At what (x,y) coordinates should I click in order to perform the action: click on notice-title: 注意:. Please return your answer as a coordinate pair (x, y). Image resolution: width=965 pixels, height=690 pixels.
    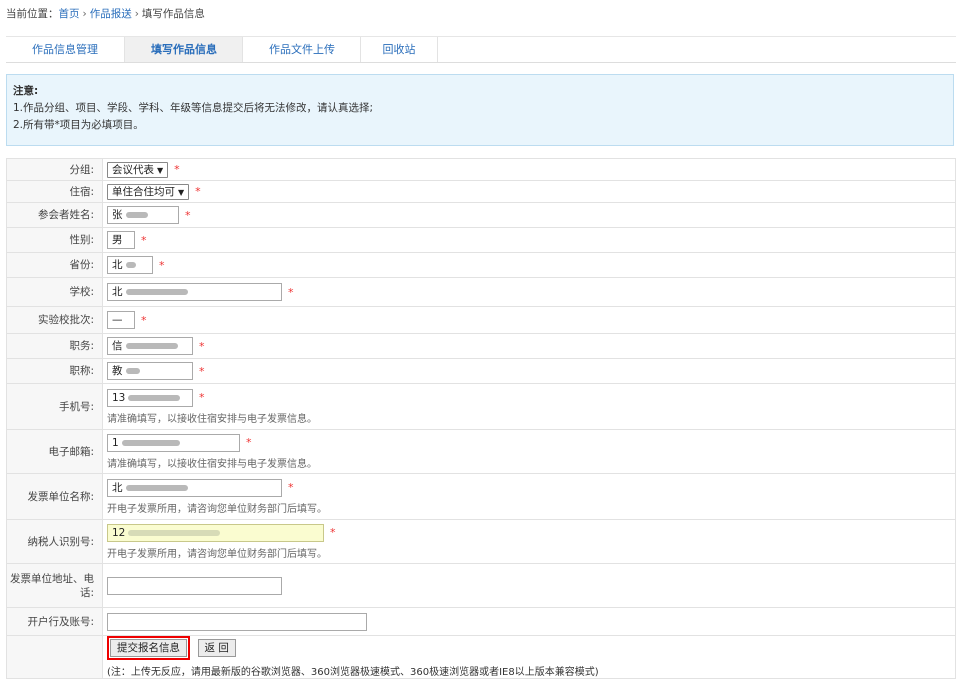
    Looking at the image, I should click on (26, 91).